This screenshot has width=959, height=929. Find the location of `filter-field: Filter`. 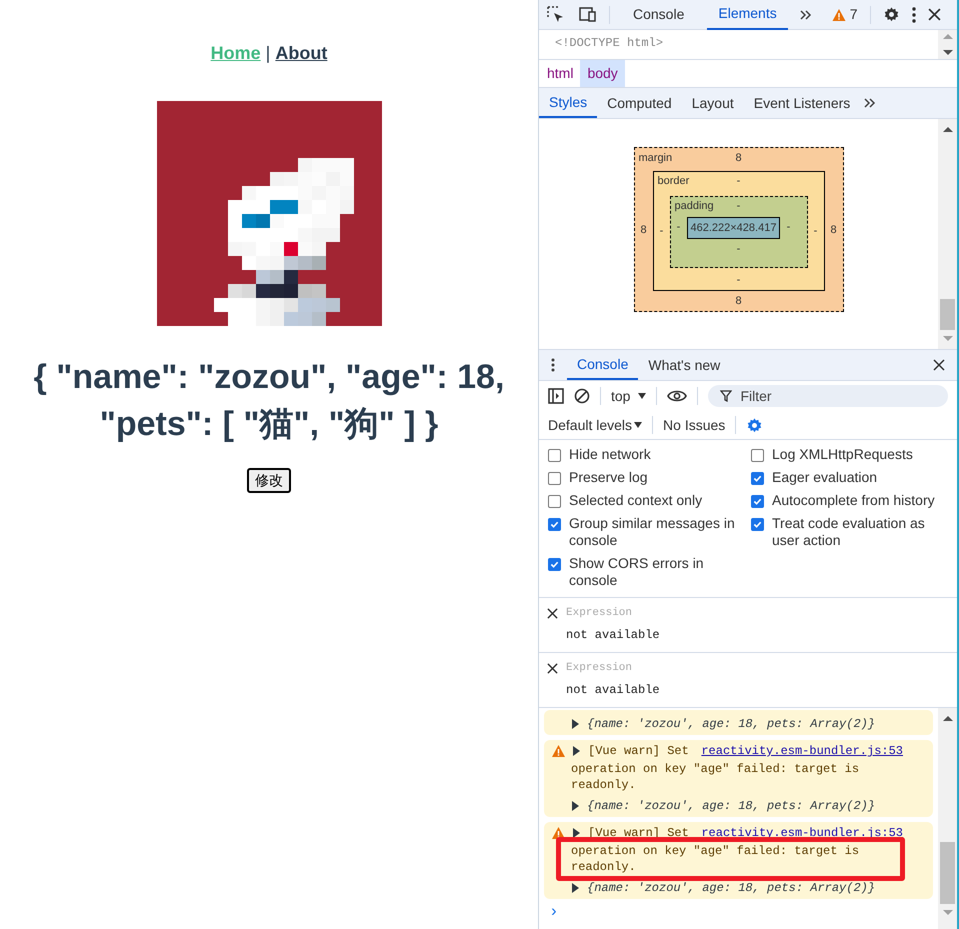

filter-field: Filter is located at coordinates (828, 396).